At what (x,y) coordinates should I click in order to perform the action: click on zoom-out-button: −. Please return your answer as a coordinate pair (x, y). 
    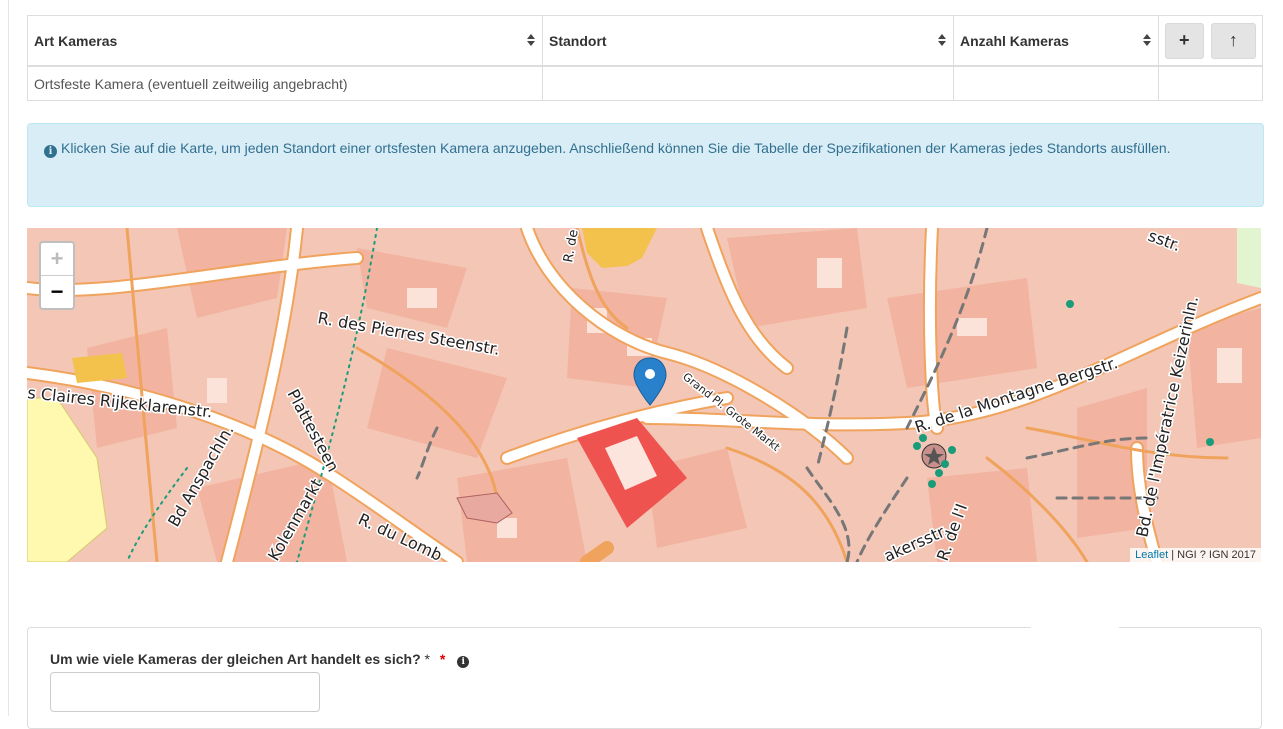
    Looking at the image, I should click on (57, 292).